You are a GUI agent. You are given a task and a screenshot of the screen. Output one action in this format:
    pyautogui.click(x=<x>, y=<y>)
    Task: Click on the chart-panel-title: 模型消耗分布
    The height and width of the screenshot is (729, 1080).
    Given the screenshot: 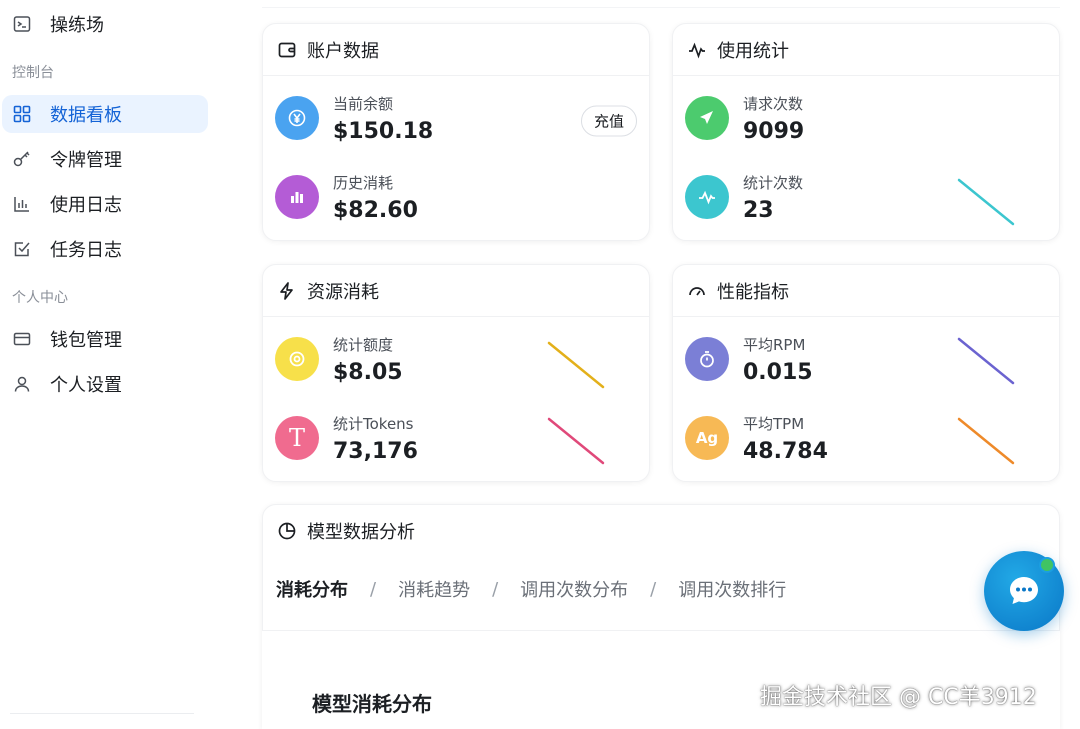 What is the action you would take?
    pyautogui.click(x=372, y=704)
    